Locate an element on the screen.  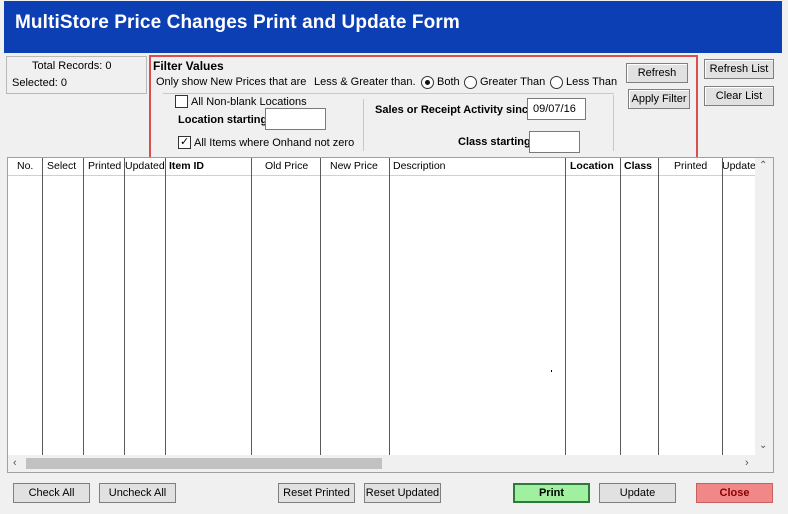
less-greater-label: Less & Greater than. is located at coordinates (365, 82).